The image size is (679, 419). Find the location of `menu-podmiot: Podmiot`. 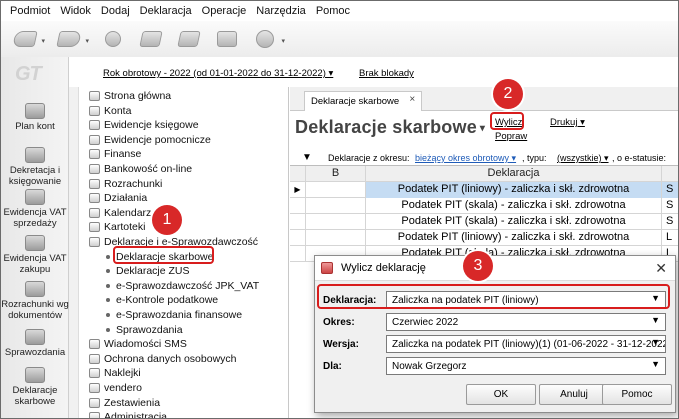

menu-podmiot: Podmiot is located at coordinates (30, 11).